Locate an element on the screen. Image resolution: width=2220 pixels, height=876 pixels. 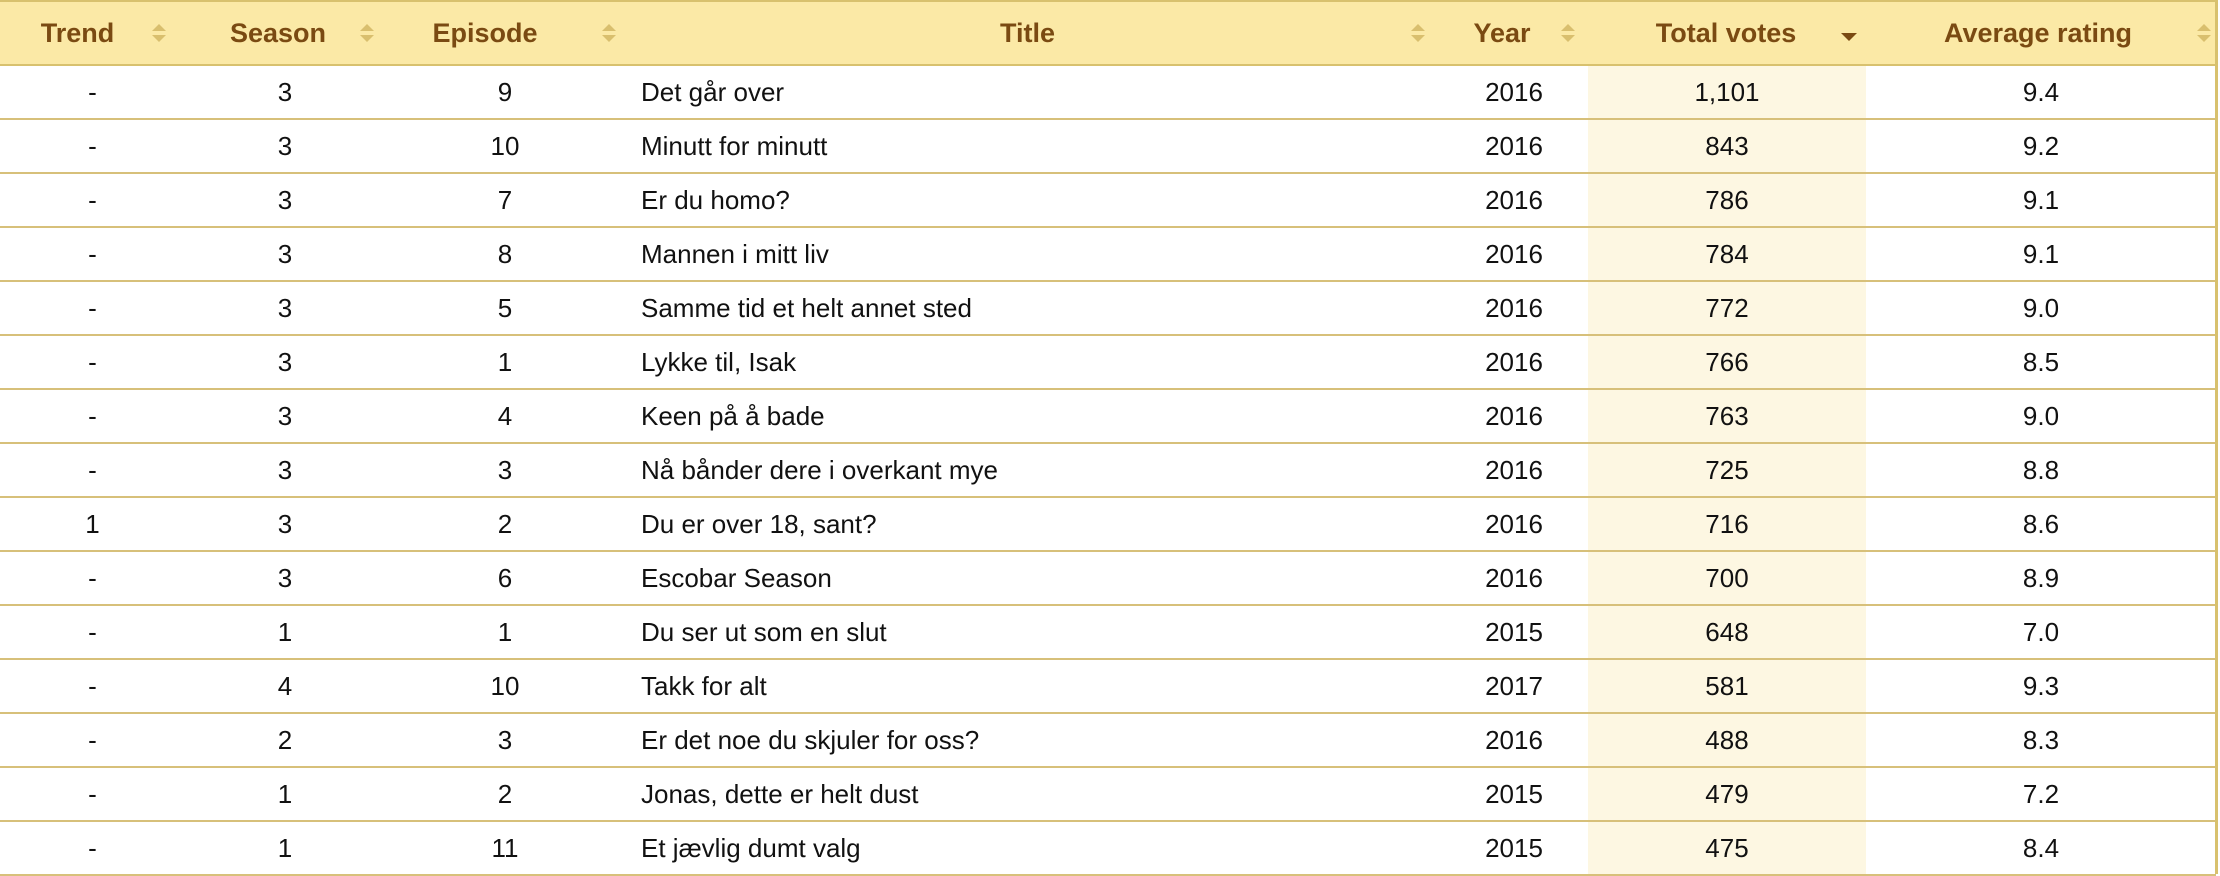
table-row: -3 9 Det går over 2016 1,101 9.4 is located at coordinates (1108, 92).